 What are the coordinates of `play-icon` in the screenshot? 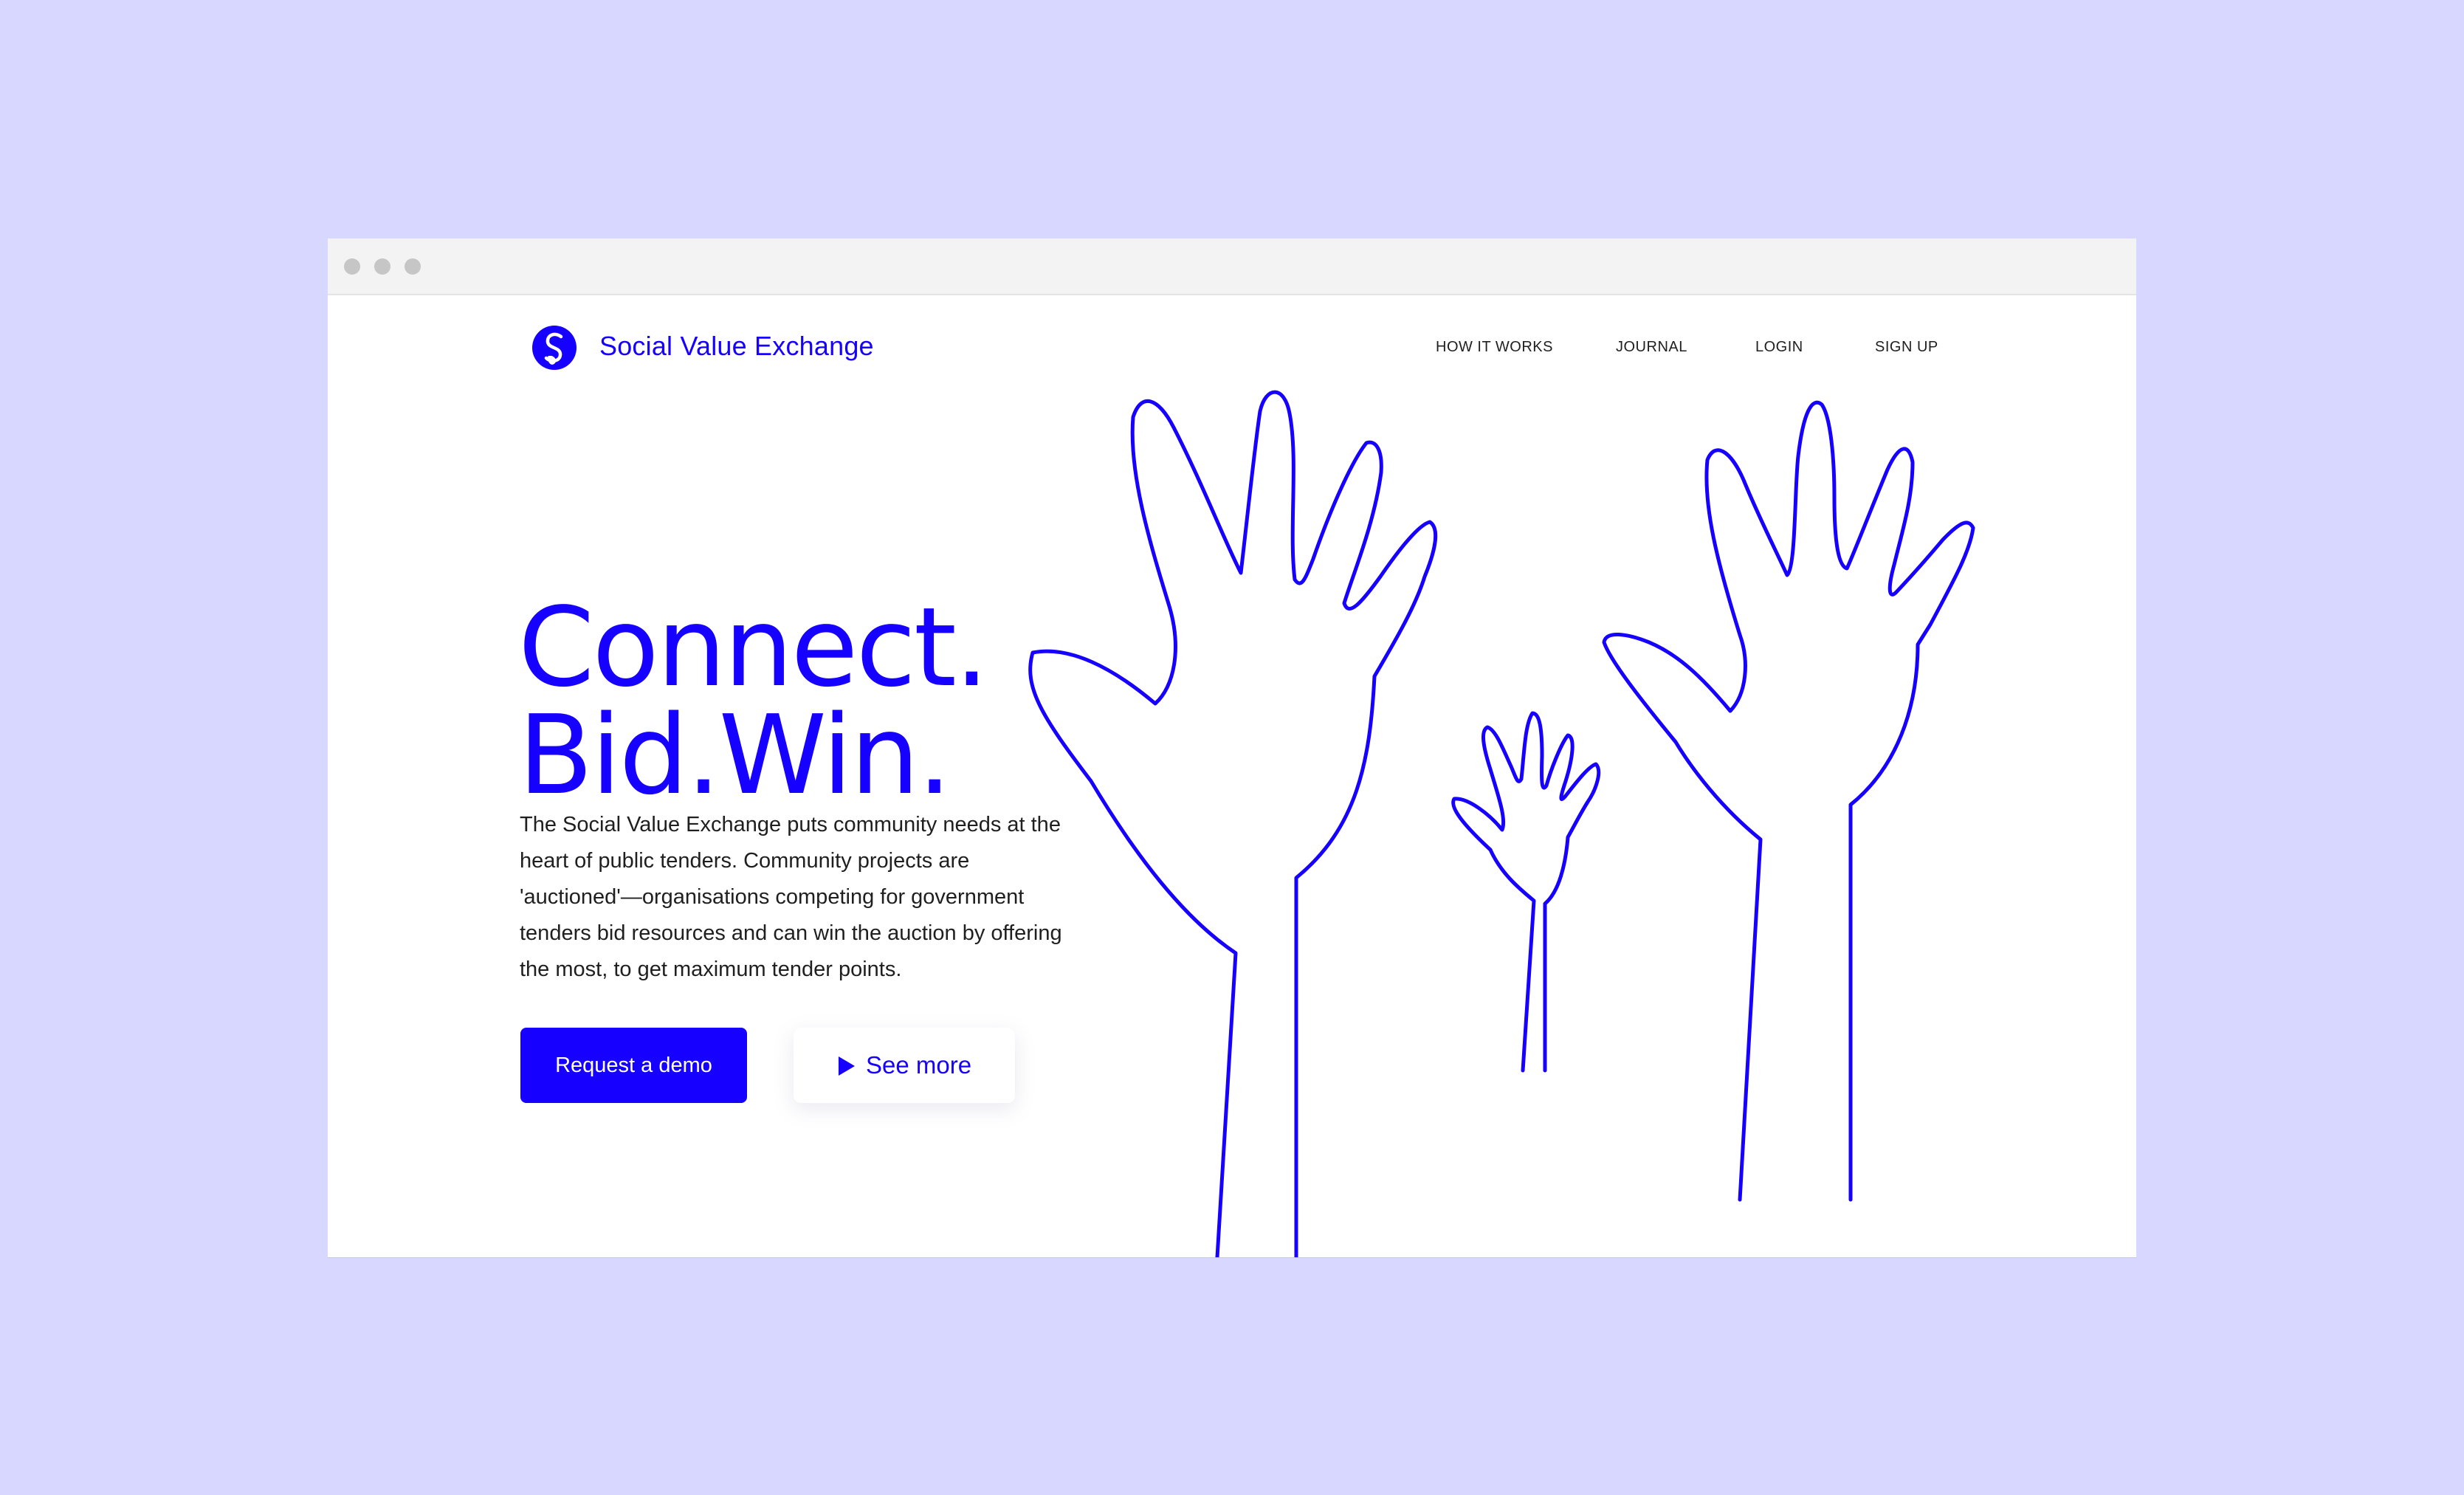 It's located at (847, 1066).